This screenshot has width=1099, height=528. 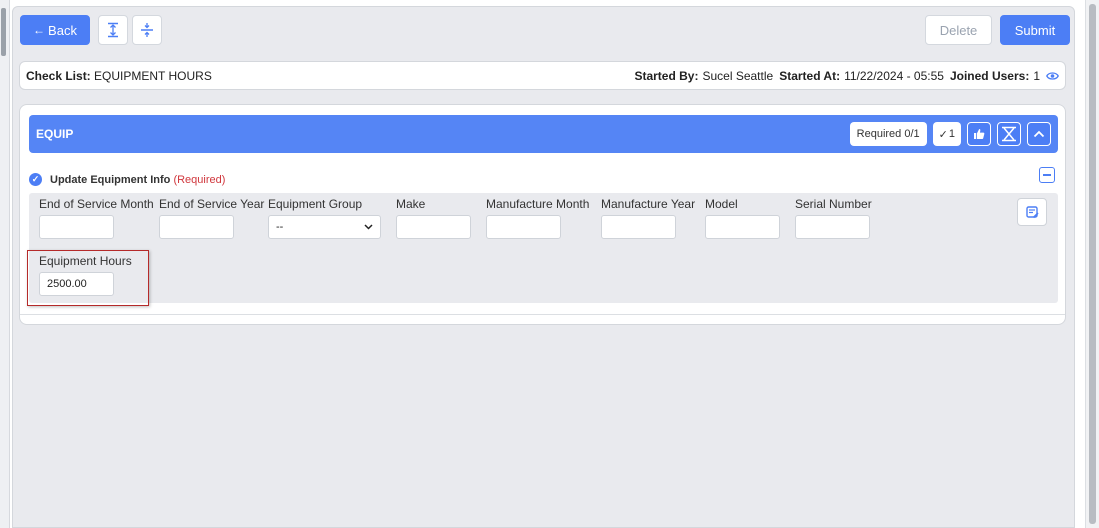 I want to click on equipment-group-field: Equipment Group --, so click(x=324, y=218).